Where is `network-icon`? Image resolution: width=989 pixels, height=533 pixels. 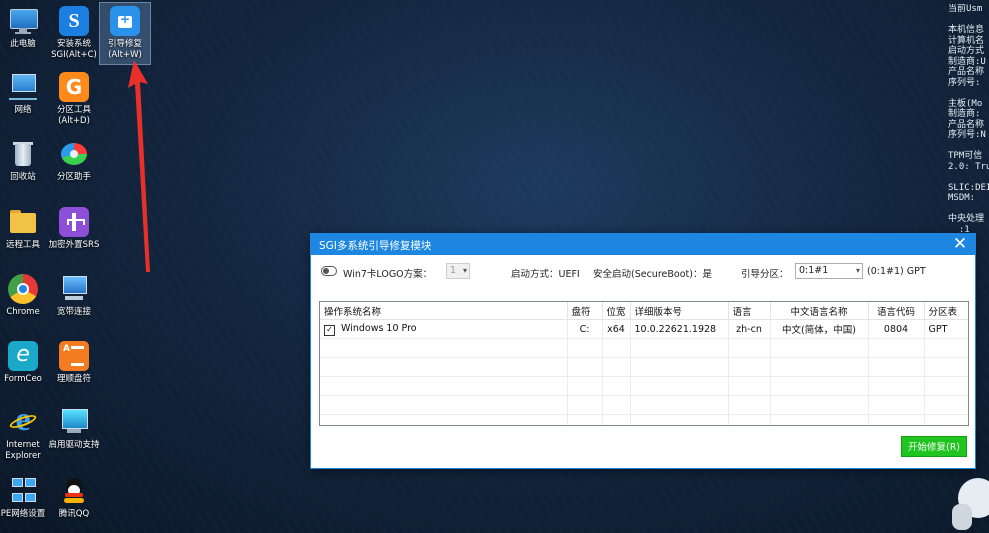 network-icon is located at coordinates (23, 87).